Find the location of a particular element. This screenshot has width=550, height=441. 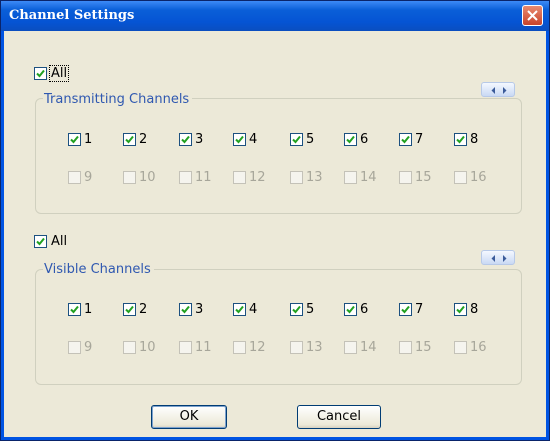

channel-number-label: 2 is located at coordinates (143, 309).